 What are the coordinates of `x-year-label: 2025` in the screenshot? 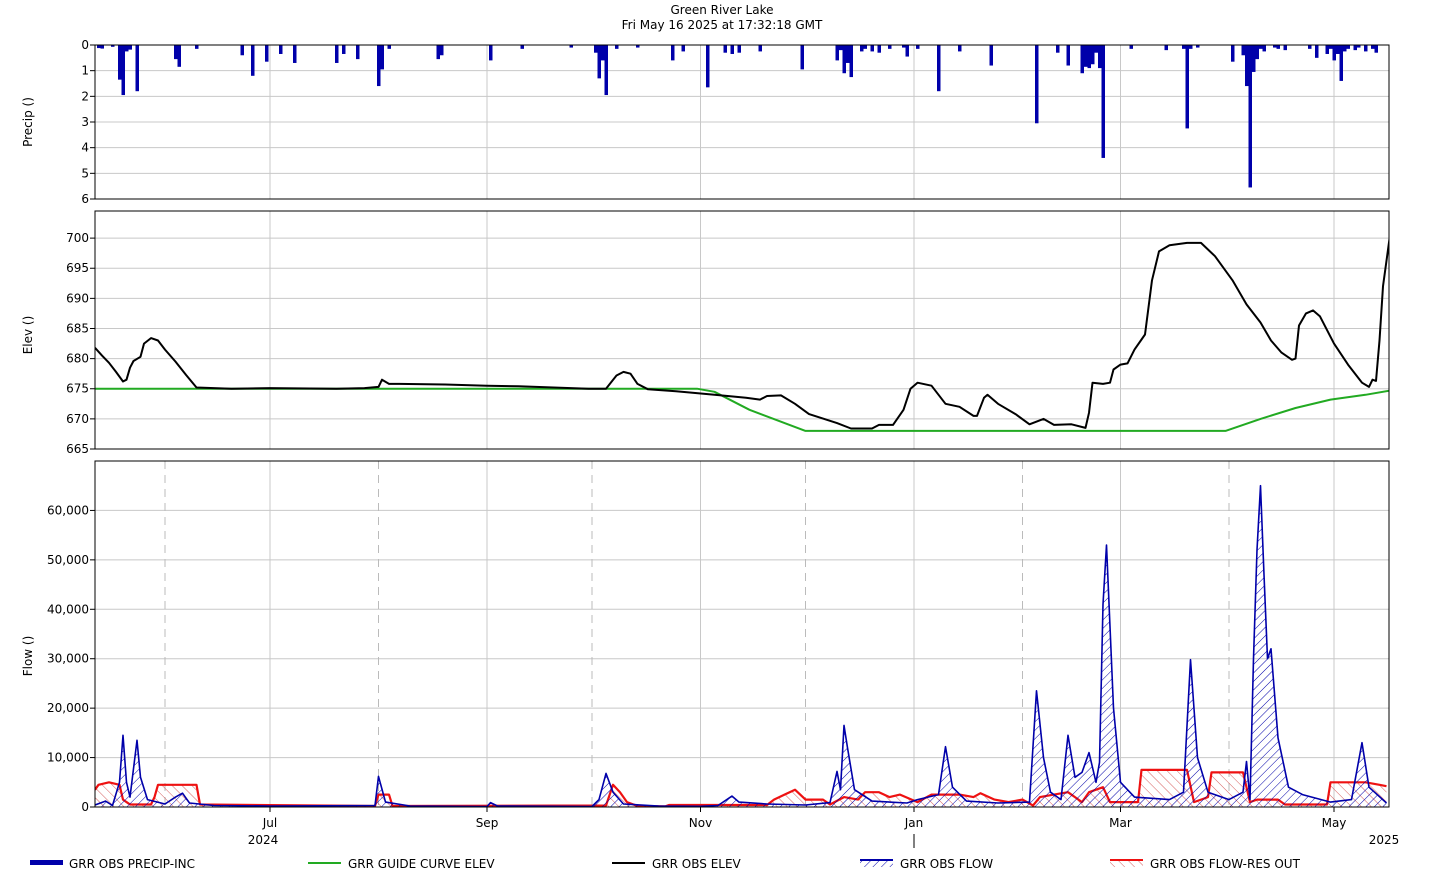 It's located at (1384, 840).